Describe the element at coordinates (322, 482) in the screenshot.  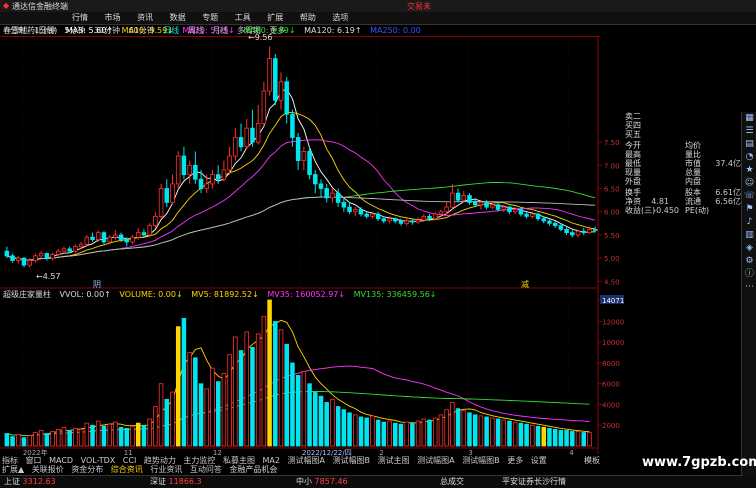
I see `index-sme: 中小 7857.46` at that location.